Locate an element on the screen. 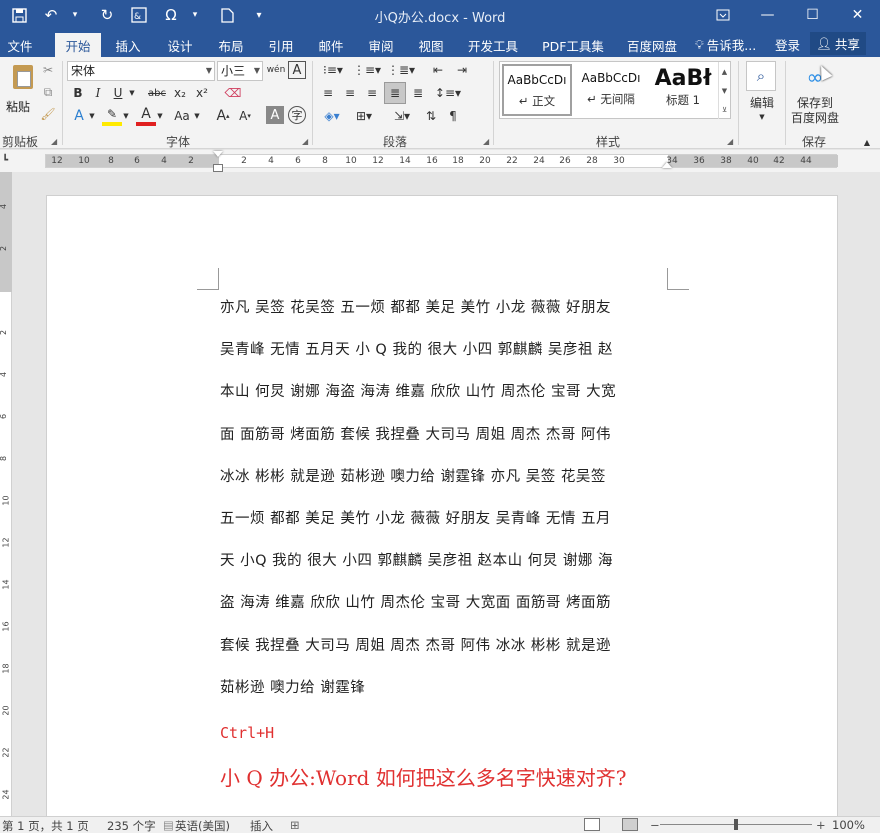 The height and width of the screenshot is (833, 880). show-marks-icon: ¶ is located at coordinates (453, 116).